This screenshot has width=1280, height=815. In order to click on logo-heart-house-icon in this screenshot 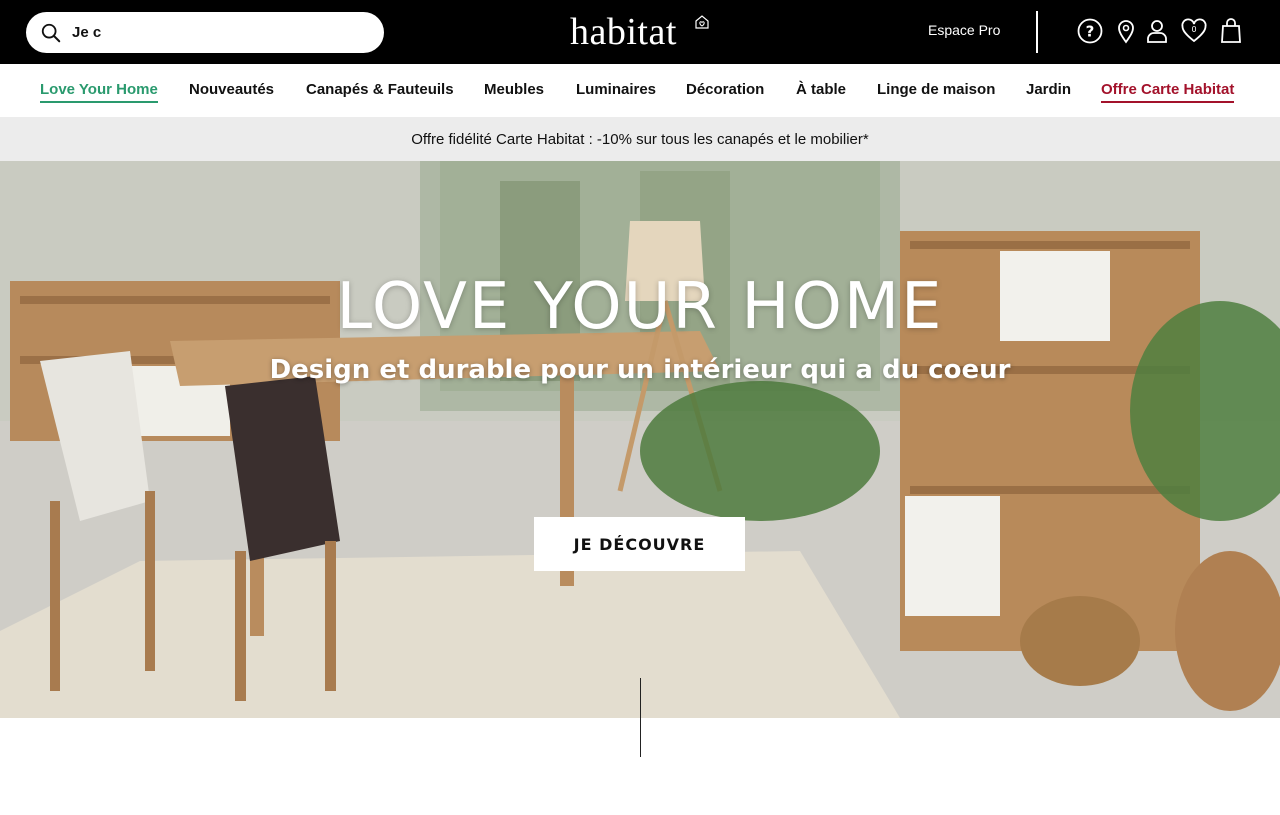, I will do `click(702, 22)`.